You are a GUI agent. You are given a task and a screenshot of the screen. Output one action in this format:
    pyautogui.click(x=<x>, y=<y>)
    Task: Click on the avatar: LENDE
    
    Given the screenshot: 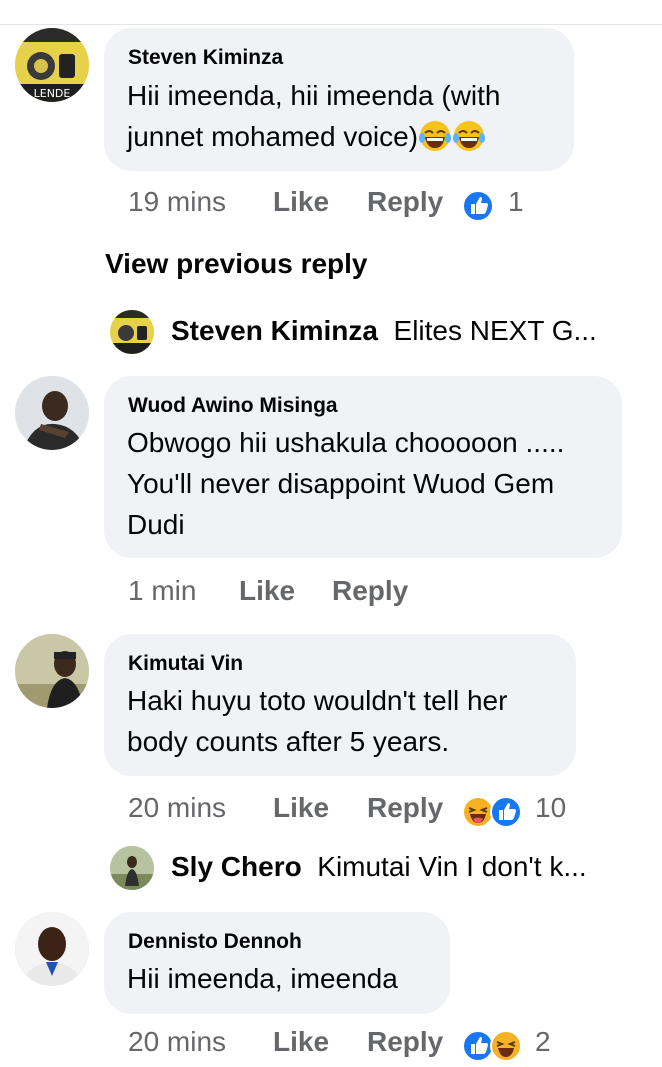 What is the action you would take?
    pyautogui.click(x=52, y=65)
    